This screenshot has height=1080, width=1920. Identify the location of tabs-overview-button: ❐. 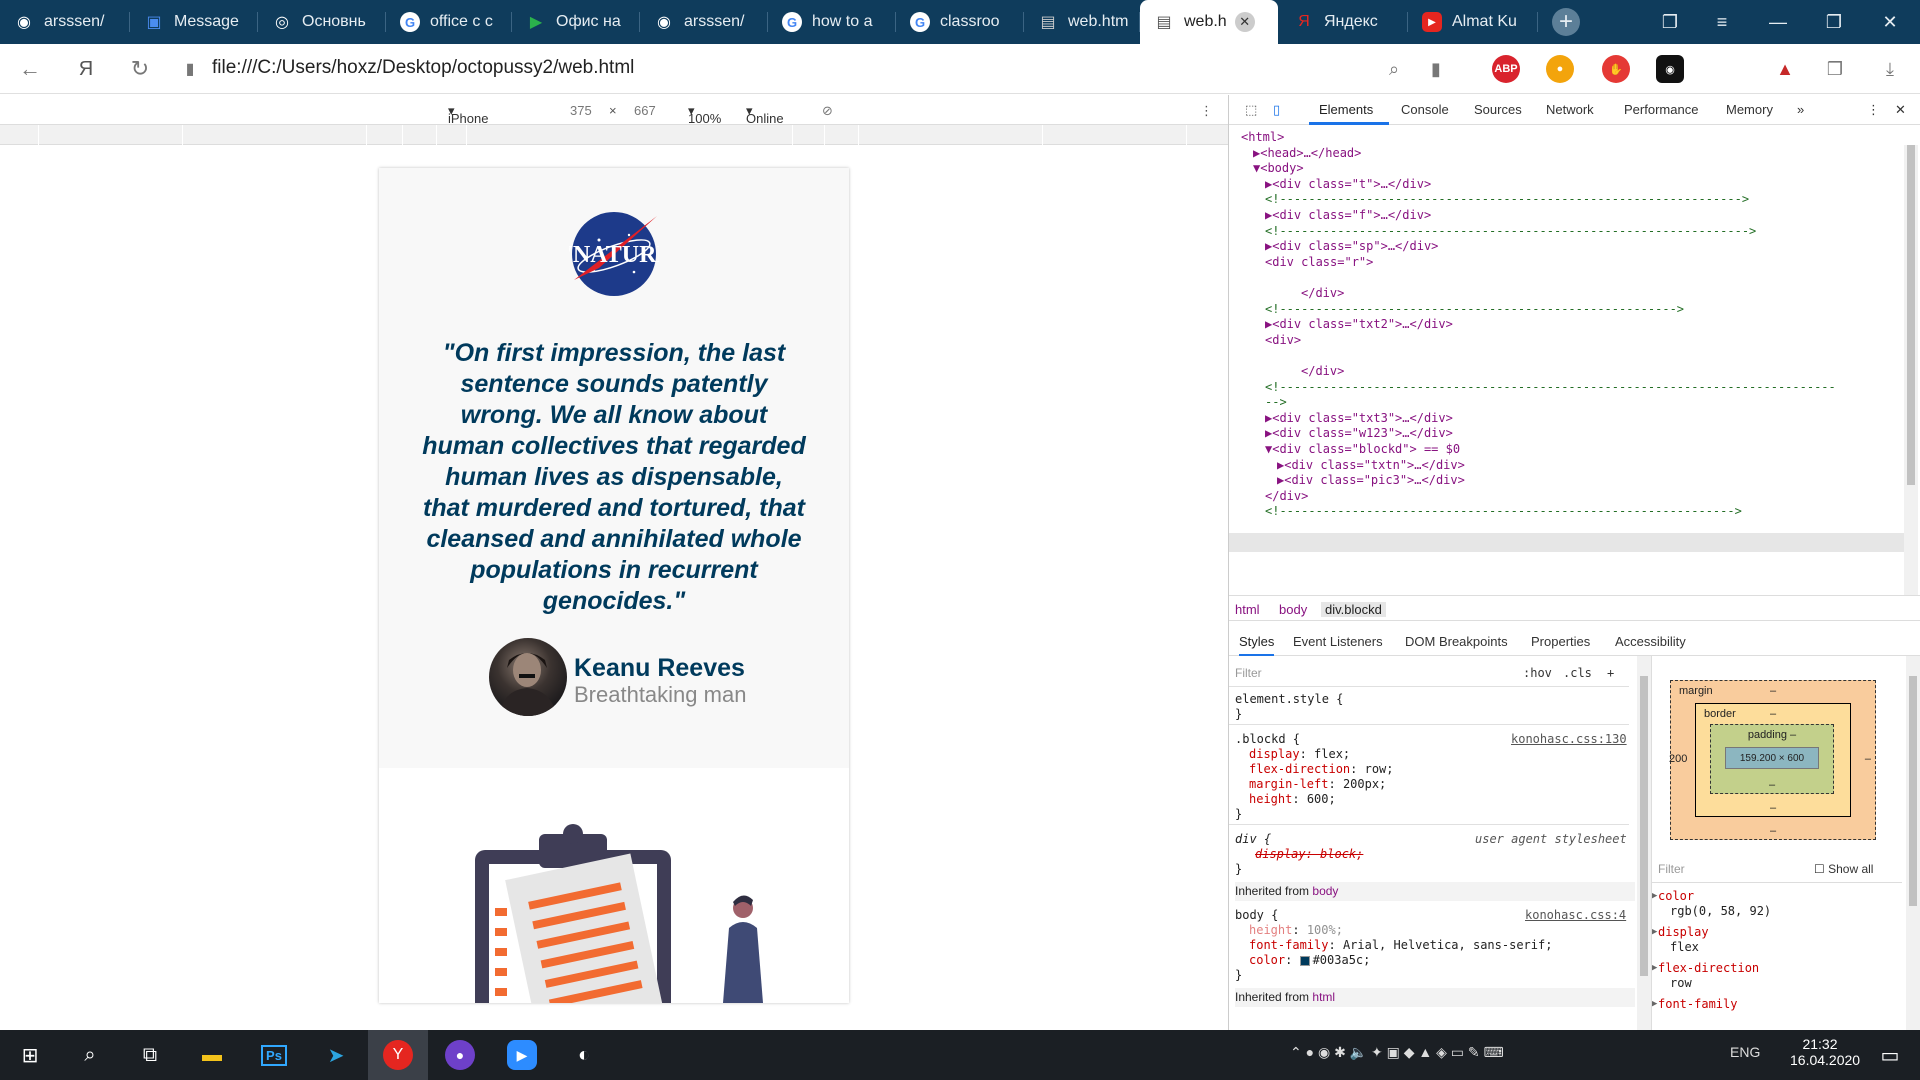
(1670, 22).